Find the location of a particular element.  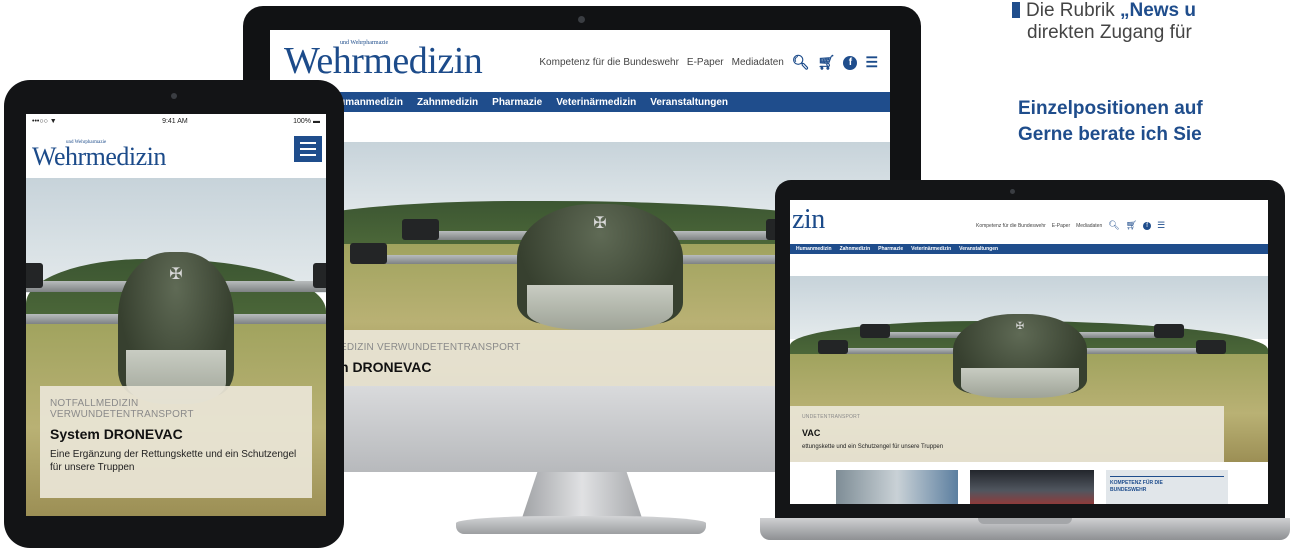

tablet-status-bar: •••○○ ▼ 9:41 AM 100% ▬ is located at coordinates (176, 121).